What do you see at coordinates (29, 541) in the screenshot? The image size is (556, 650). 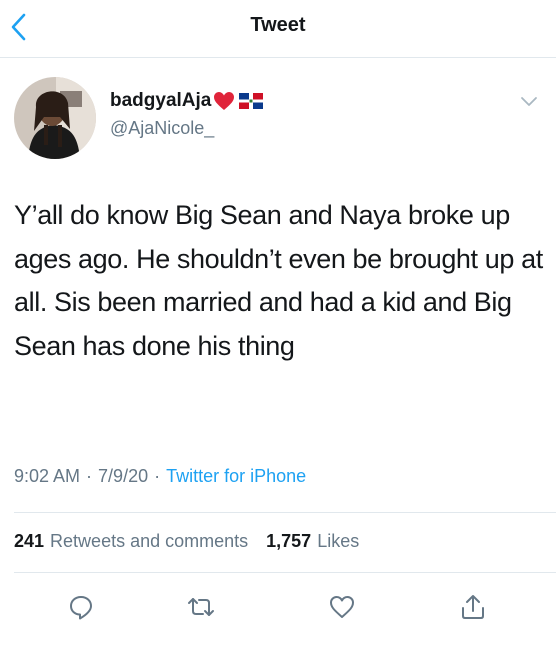 I see `retweets-count: 241` at bounding box center [29, 541].